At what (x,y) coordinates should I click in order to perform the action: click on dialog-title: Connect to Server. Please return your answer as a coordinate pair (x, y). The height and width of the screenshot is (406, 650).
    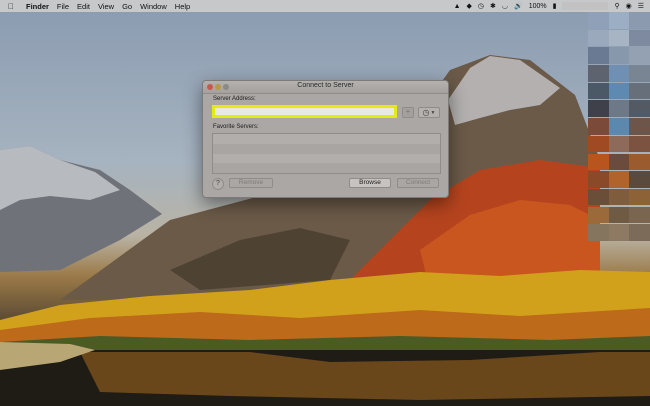
    Looking at the image, I should click on (325, 85).